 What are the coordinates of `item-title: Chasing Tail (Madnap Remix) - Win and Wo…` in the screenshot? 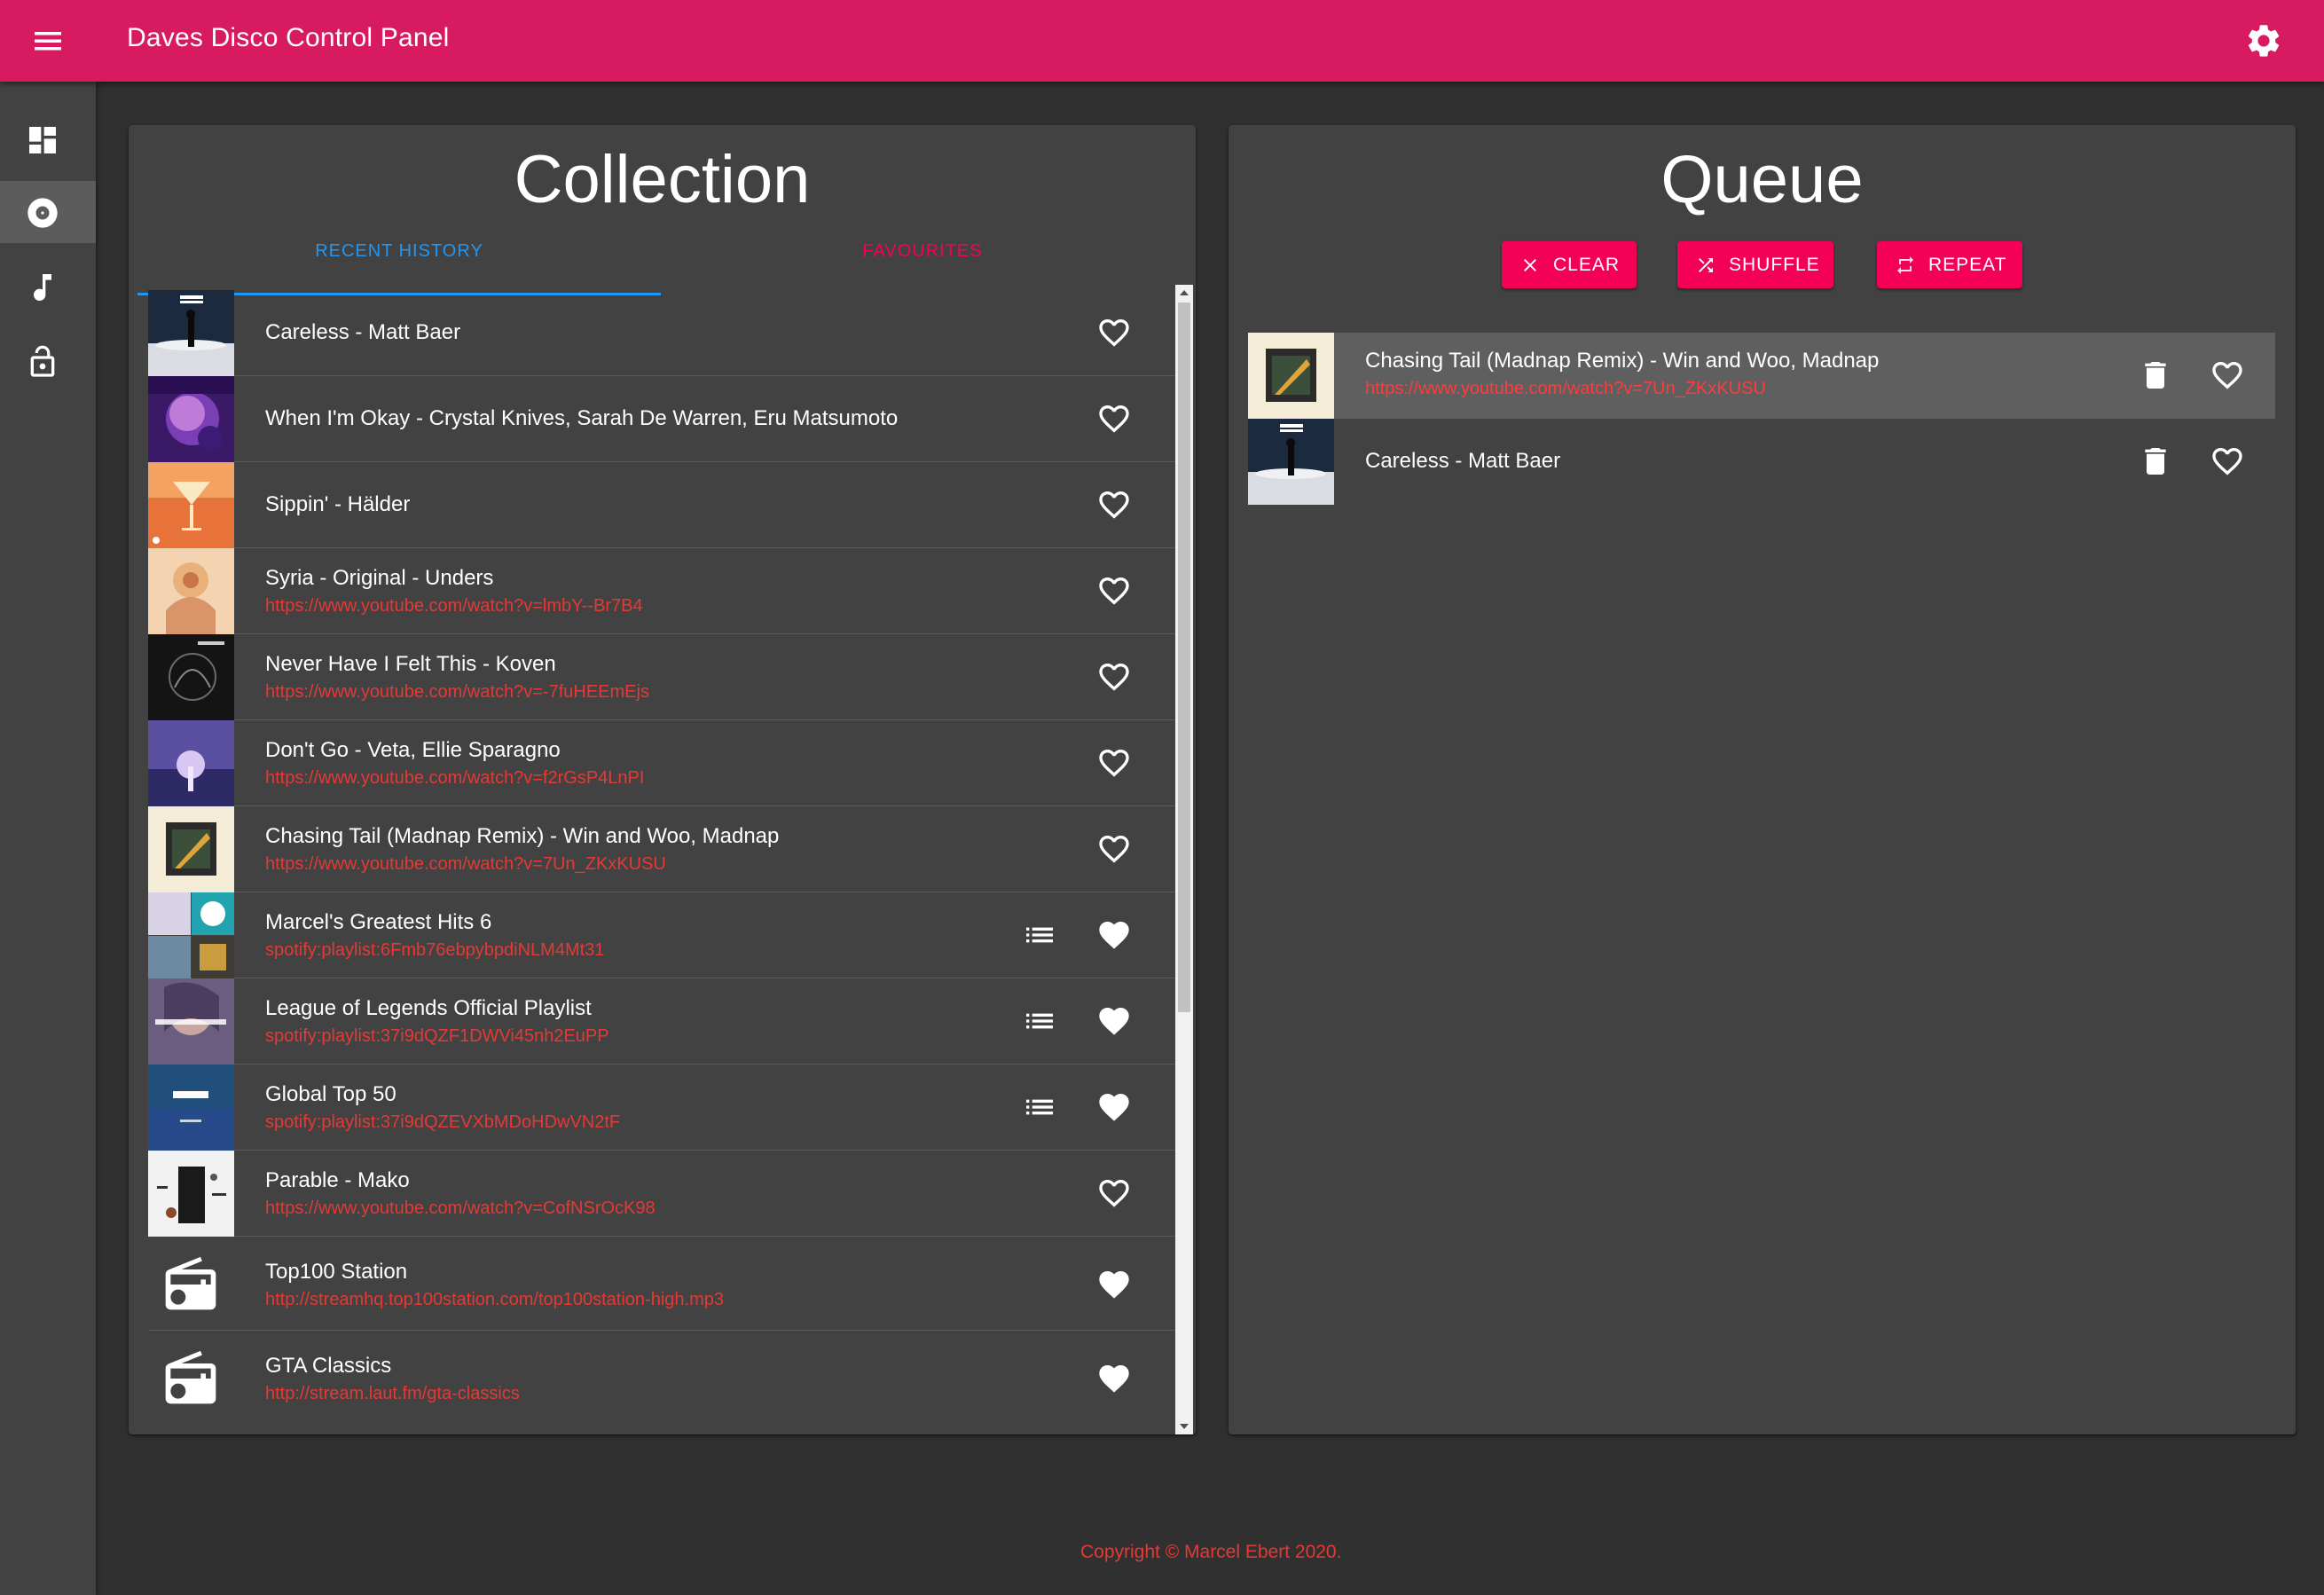 It's located at (522, 836).